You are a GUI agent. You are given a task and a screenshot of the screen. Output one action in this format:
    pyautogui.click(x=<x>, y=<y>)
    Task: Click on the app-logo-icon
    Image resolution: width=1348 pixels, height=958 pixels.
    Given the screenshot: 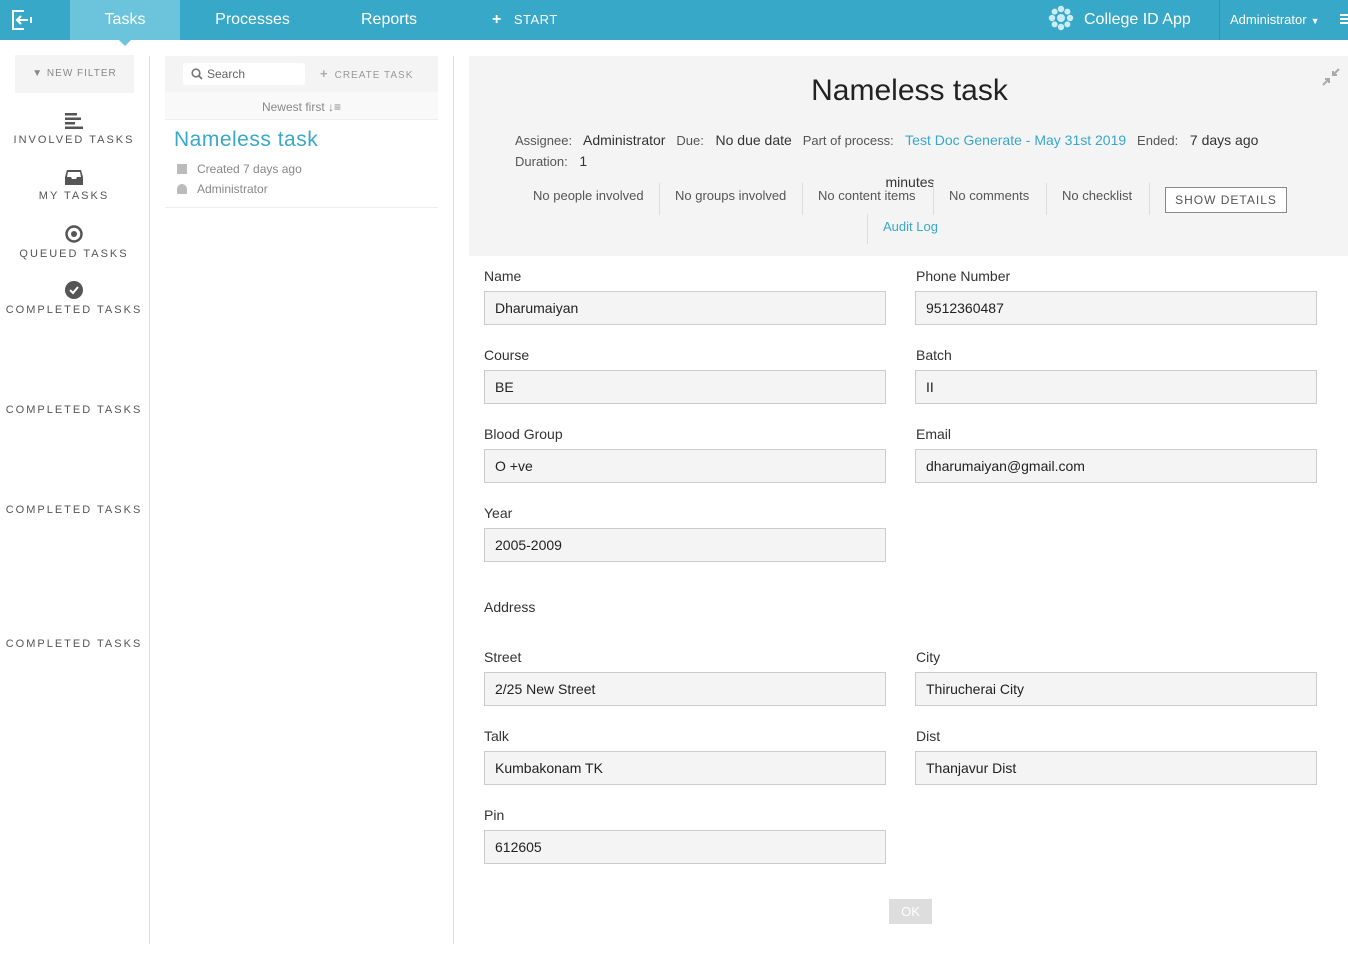 What is the action you would take?
    pyautogui.click(x=1061, y=17)
    